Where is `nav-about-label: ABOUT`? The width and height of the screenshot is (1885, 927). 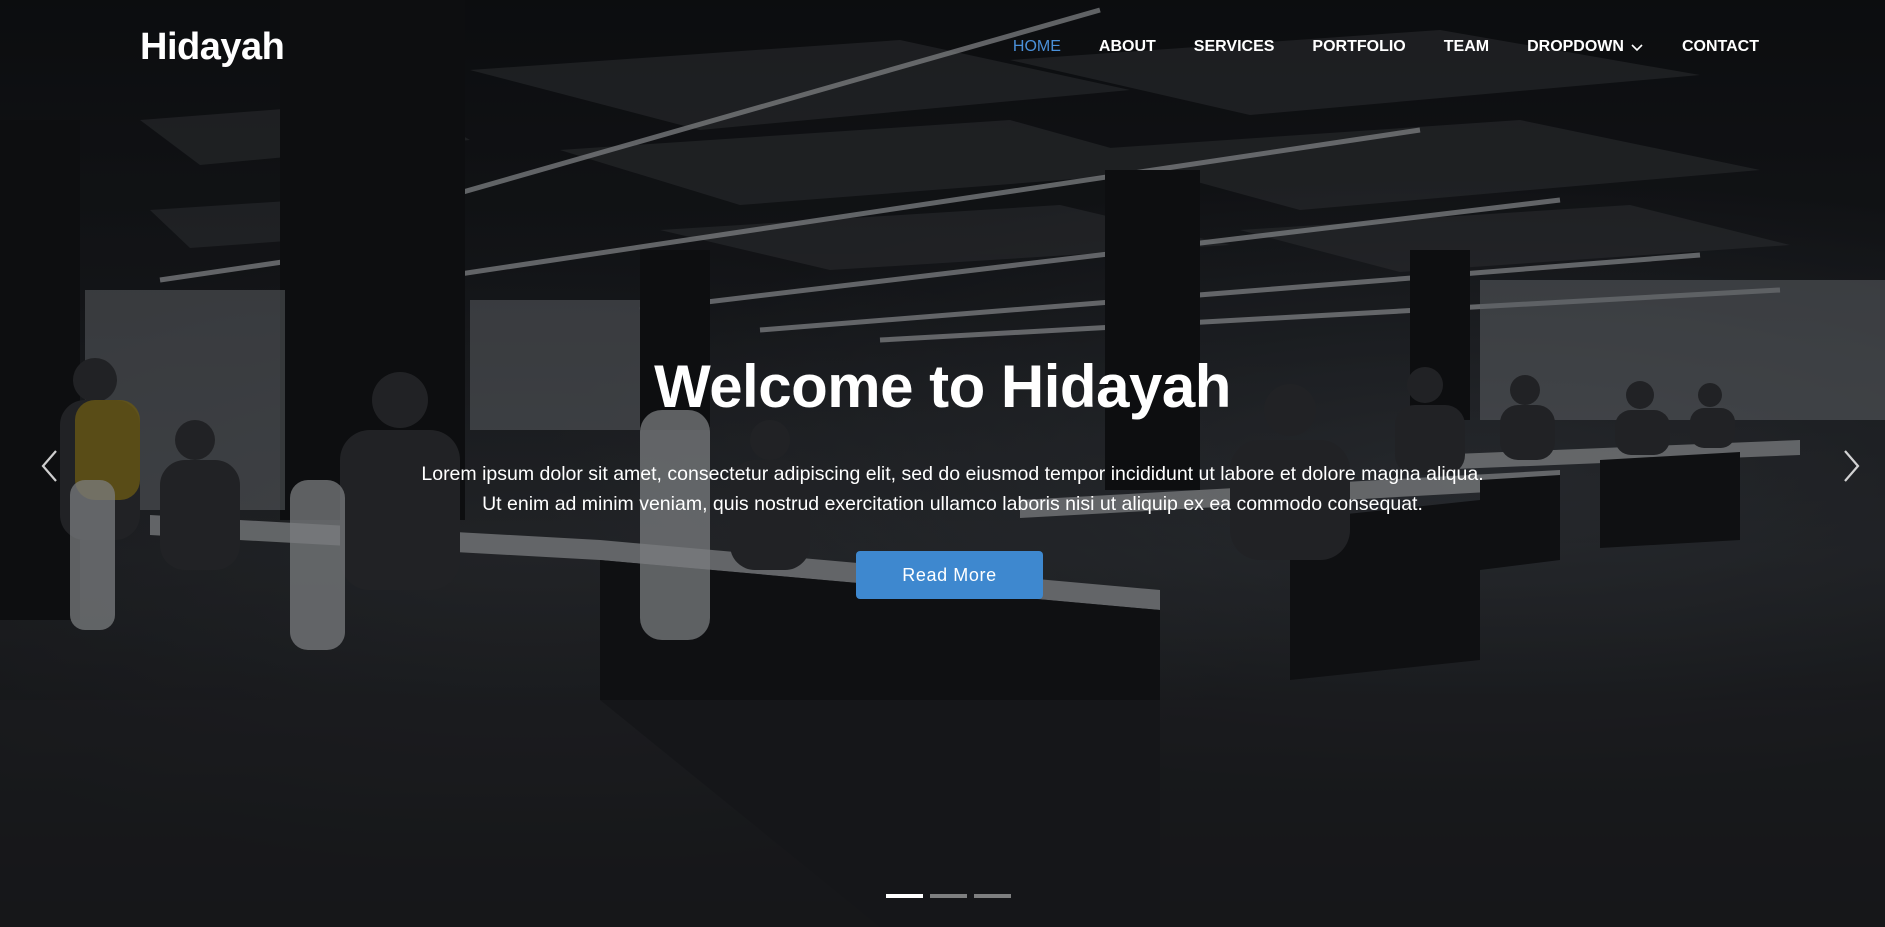
nav-about-label: ABOUT is located at coordinates (1127, 46).